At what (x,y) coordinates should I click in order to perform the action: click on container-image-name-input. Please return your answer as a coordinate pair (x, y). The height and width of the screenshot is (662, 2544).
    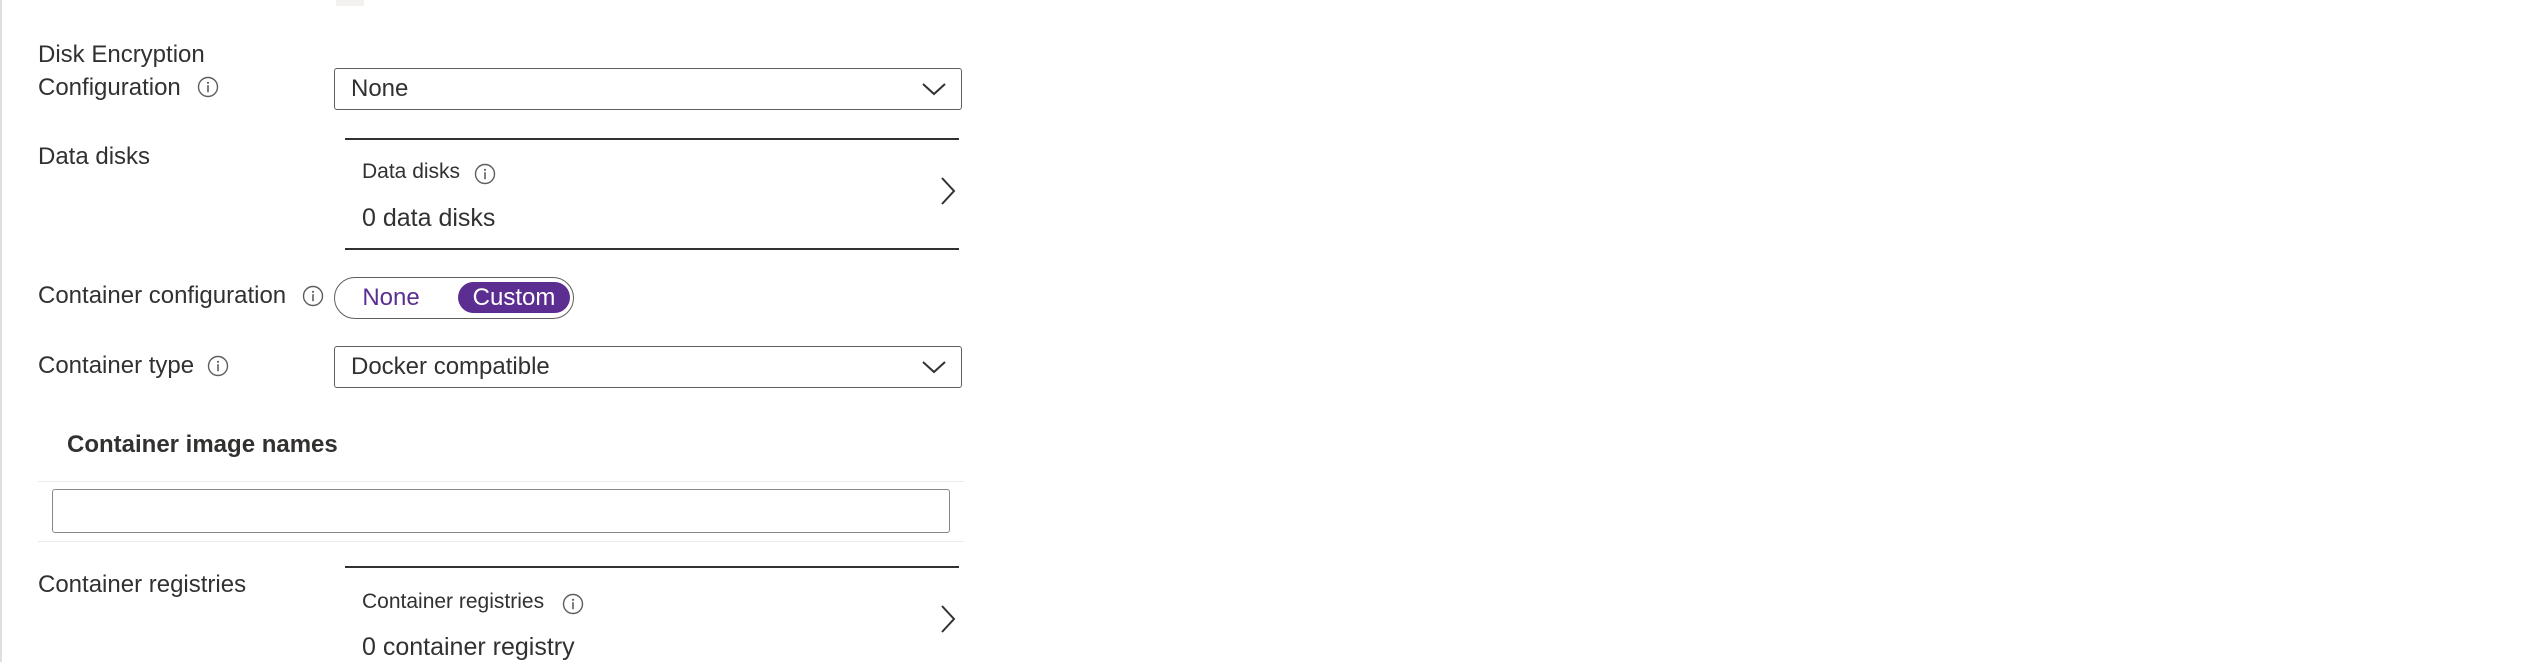
    Looking at the image, I should click on (501, 511).